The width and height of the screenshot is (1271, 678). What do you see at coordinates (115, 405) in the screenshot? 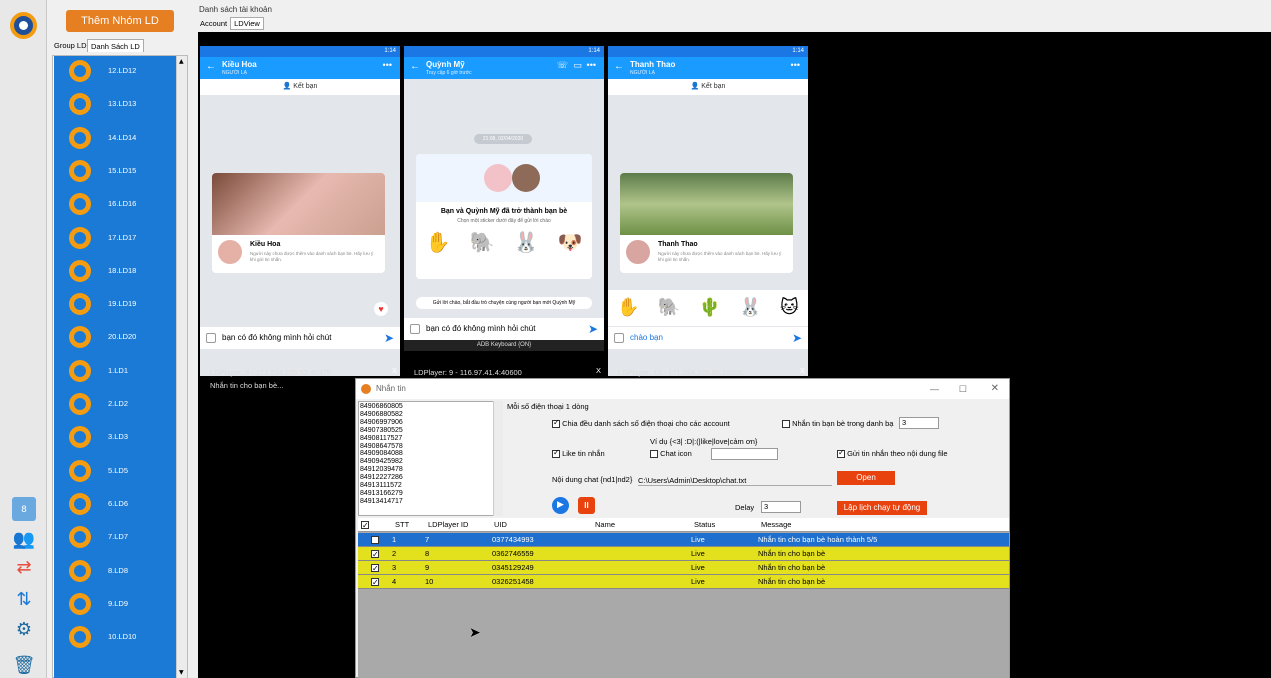
I see `ld-list-item: 2.LD2` at bounding box center [115, 405].